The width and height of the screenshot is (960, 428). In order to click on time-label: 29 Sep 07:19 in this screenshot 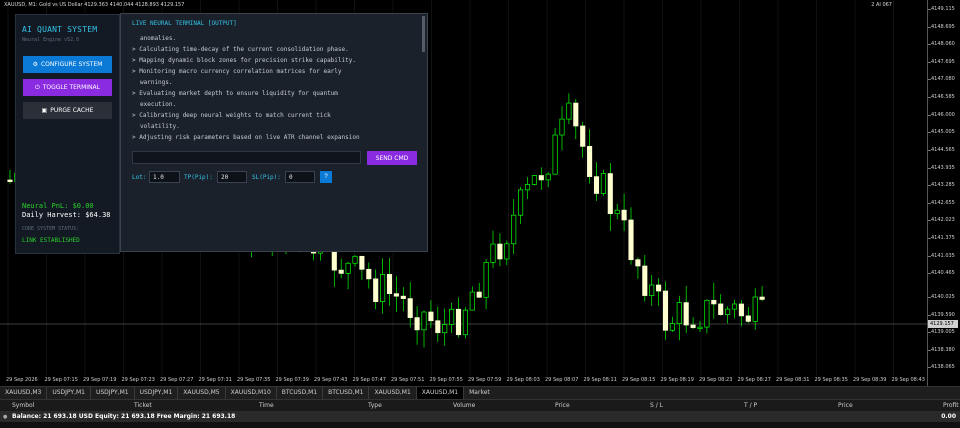, I will do `click(100, 380)`.